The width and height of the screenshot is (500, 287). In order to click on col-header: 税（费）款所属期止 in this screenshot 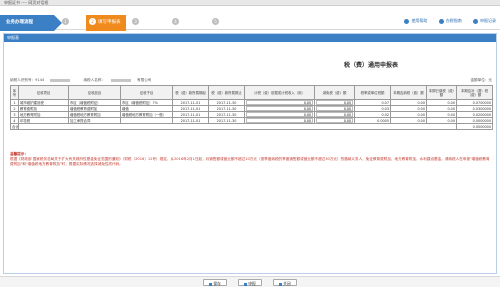, I will do `click(226, 92)`.